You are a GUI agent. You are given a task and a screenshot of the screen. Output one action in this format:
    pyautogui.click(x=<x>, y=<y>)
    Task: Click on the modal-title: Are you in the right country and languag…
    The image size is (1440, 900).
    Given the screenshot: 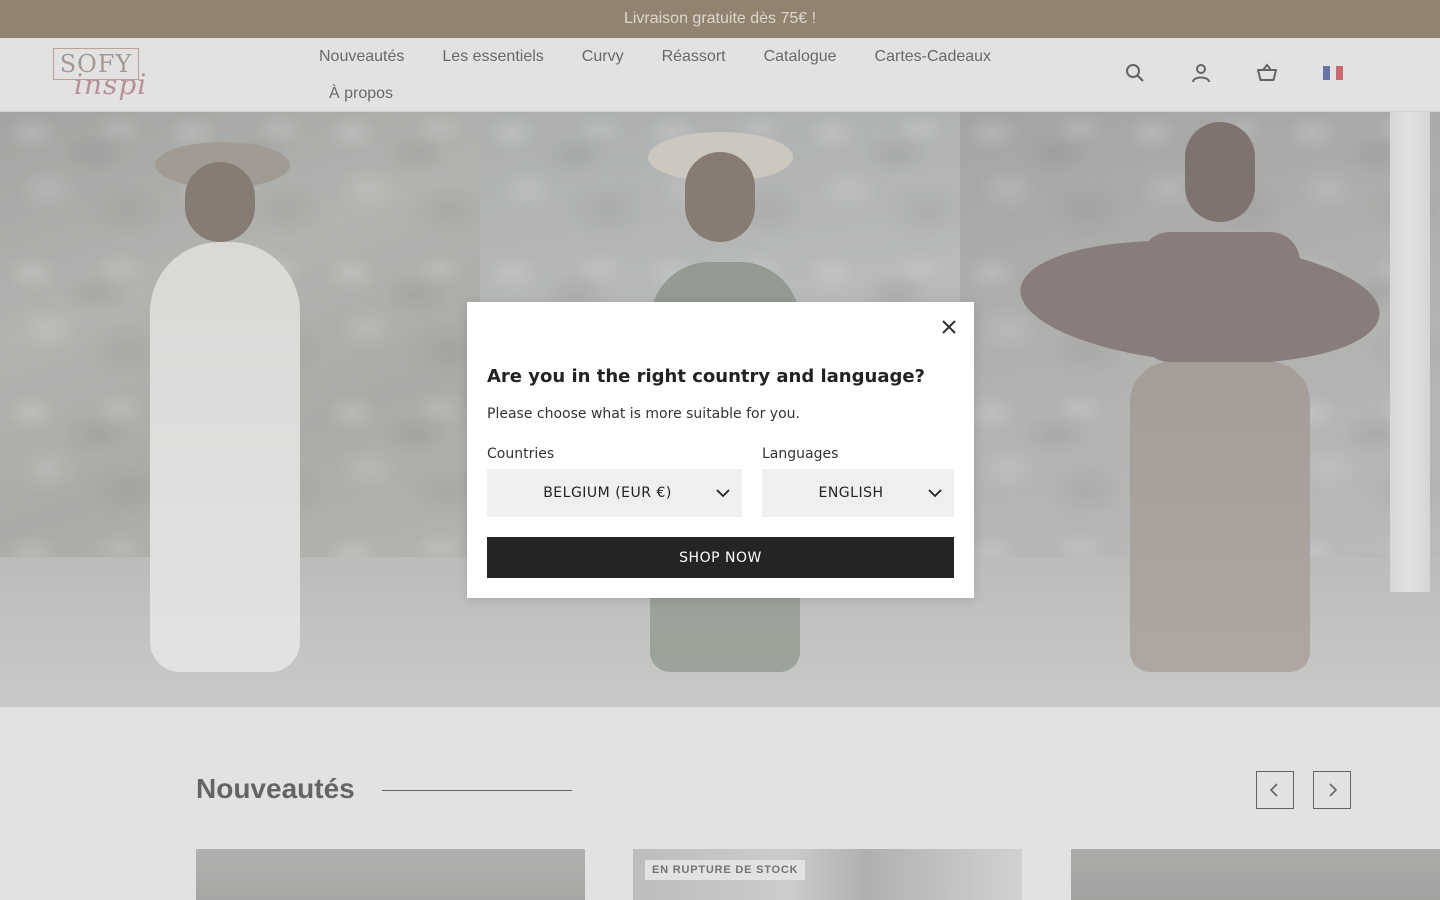 What is the action you would take?
    pyautogui.click(x=706, y=376)
    